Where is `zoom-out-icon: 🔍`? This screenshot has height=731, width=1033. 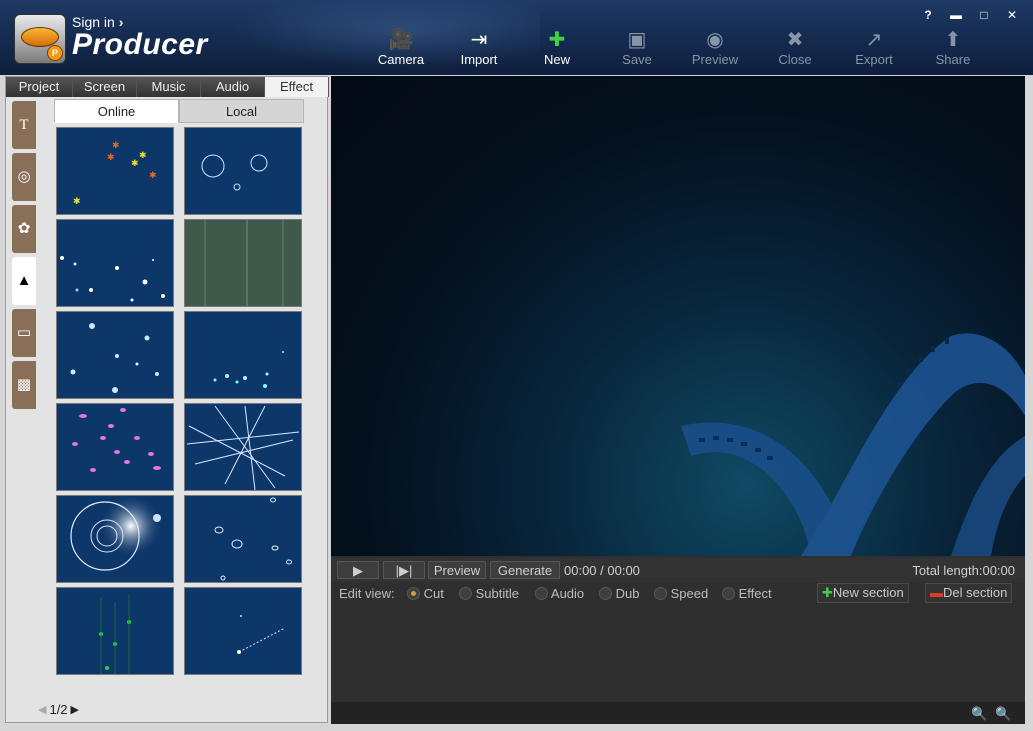
zoom-out-icon: 🔍 is located at coordinates (1003, 713).